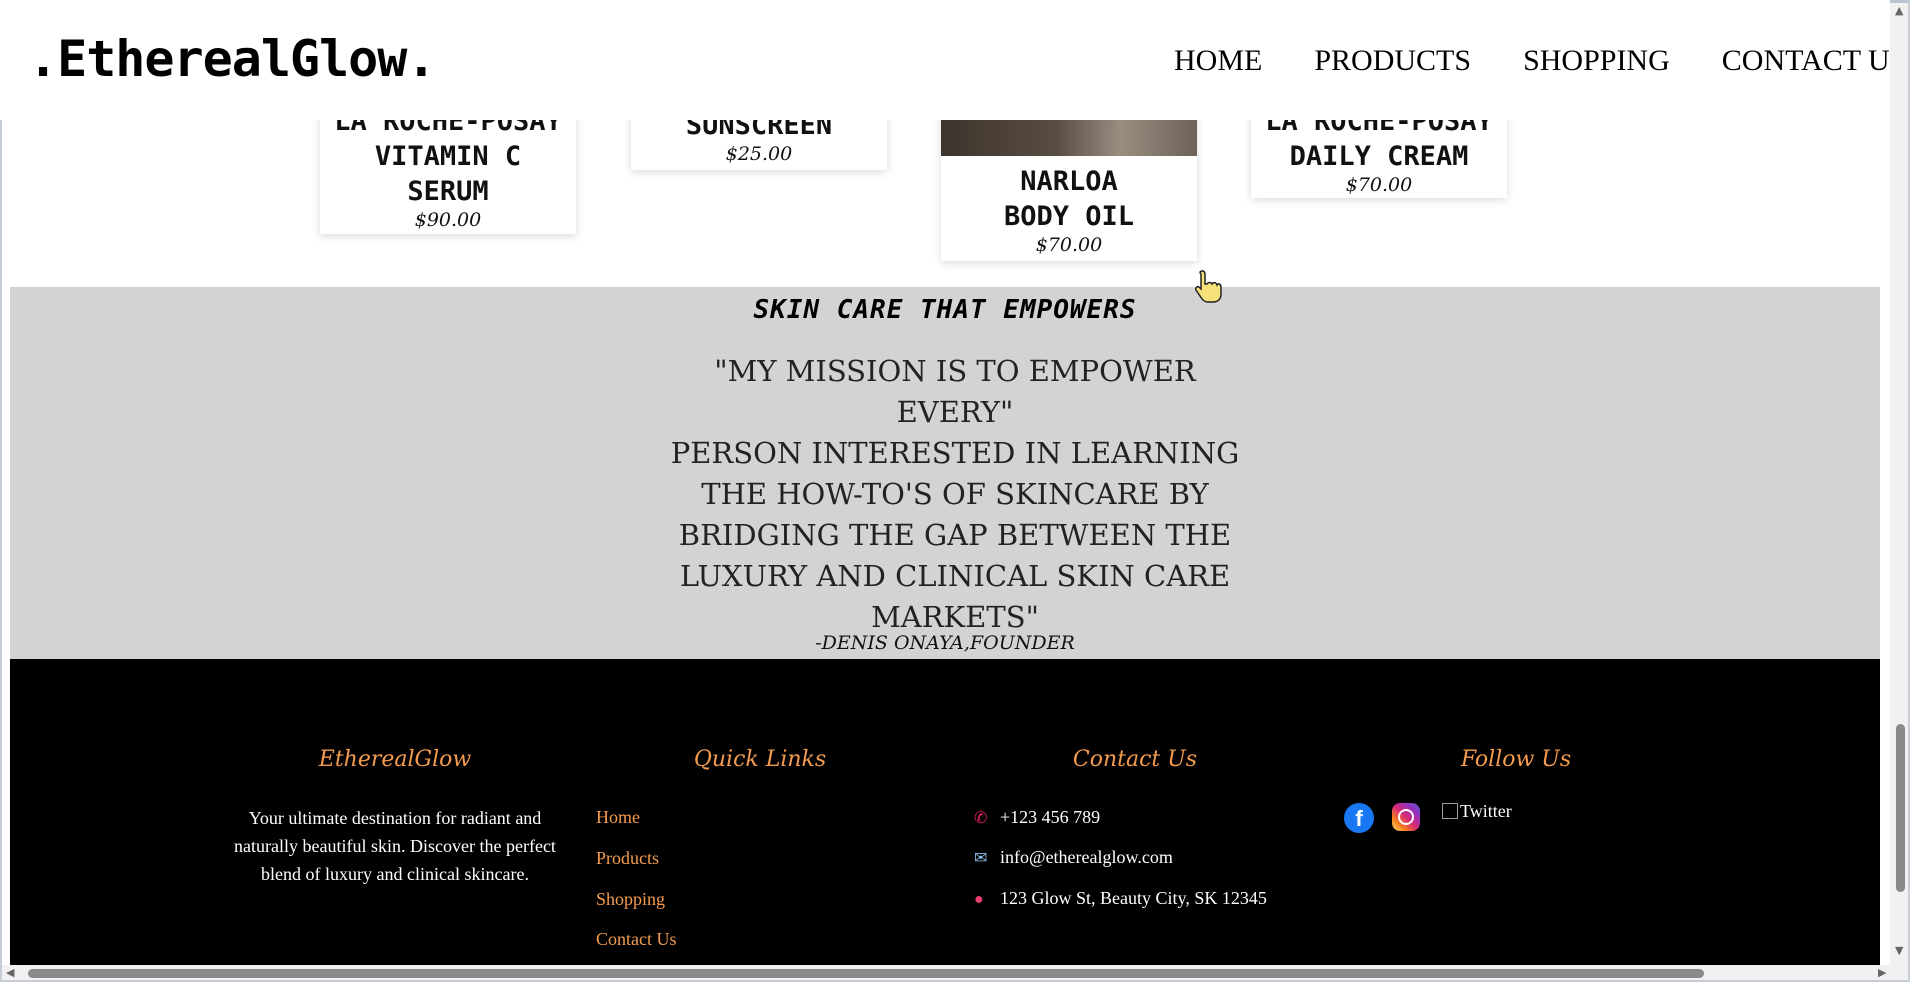 Image resolution: width=1910 pixels, height=982 pixels. I want to click on facebook-icon: f, so click(1359, 818).